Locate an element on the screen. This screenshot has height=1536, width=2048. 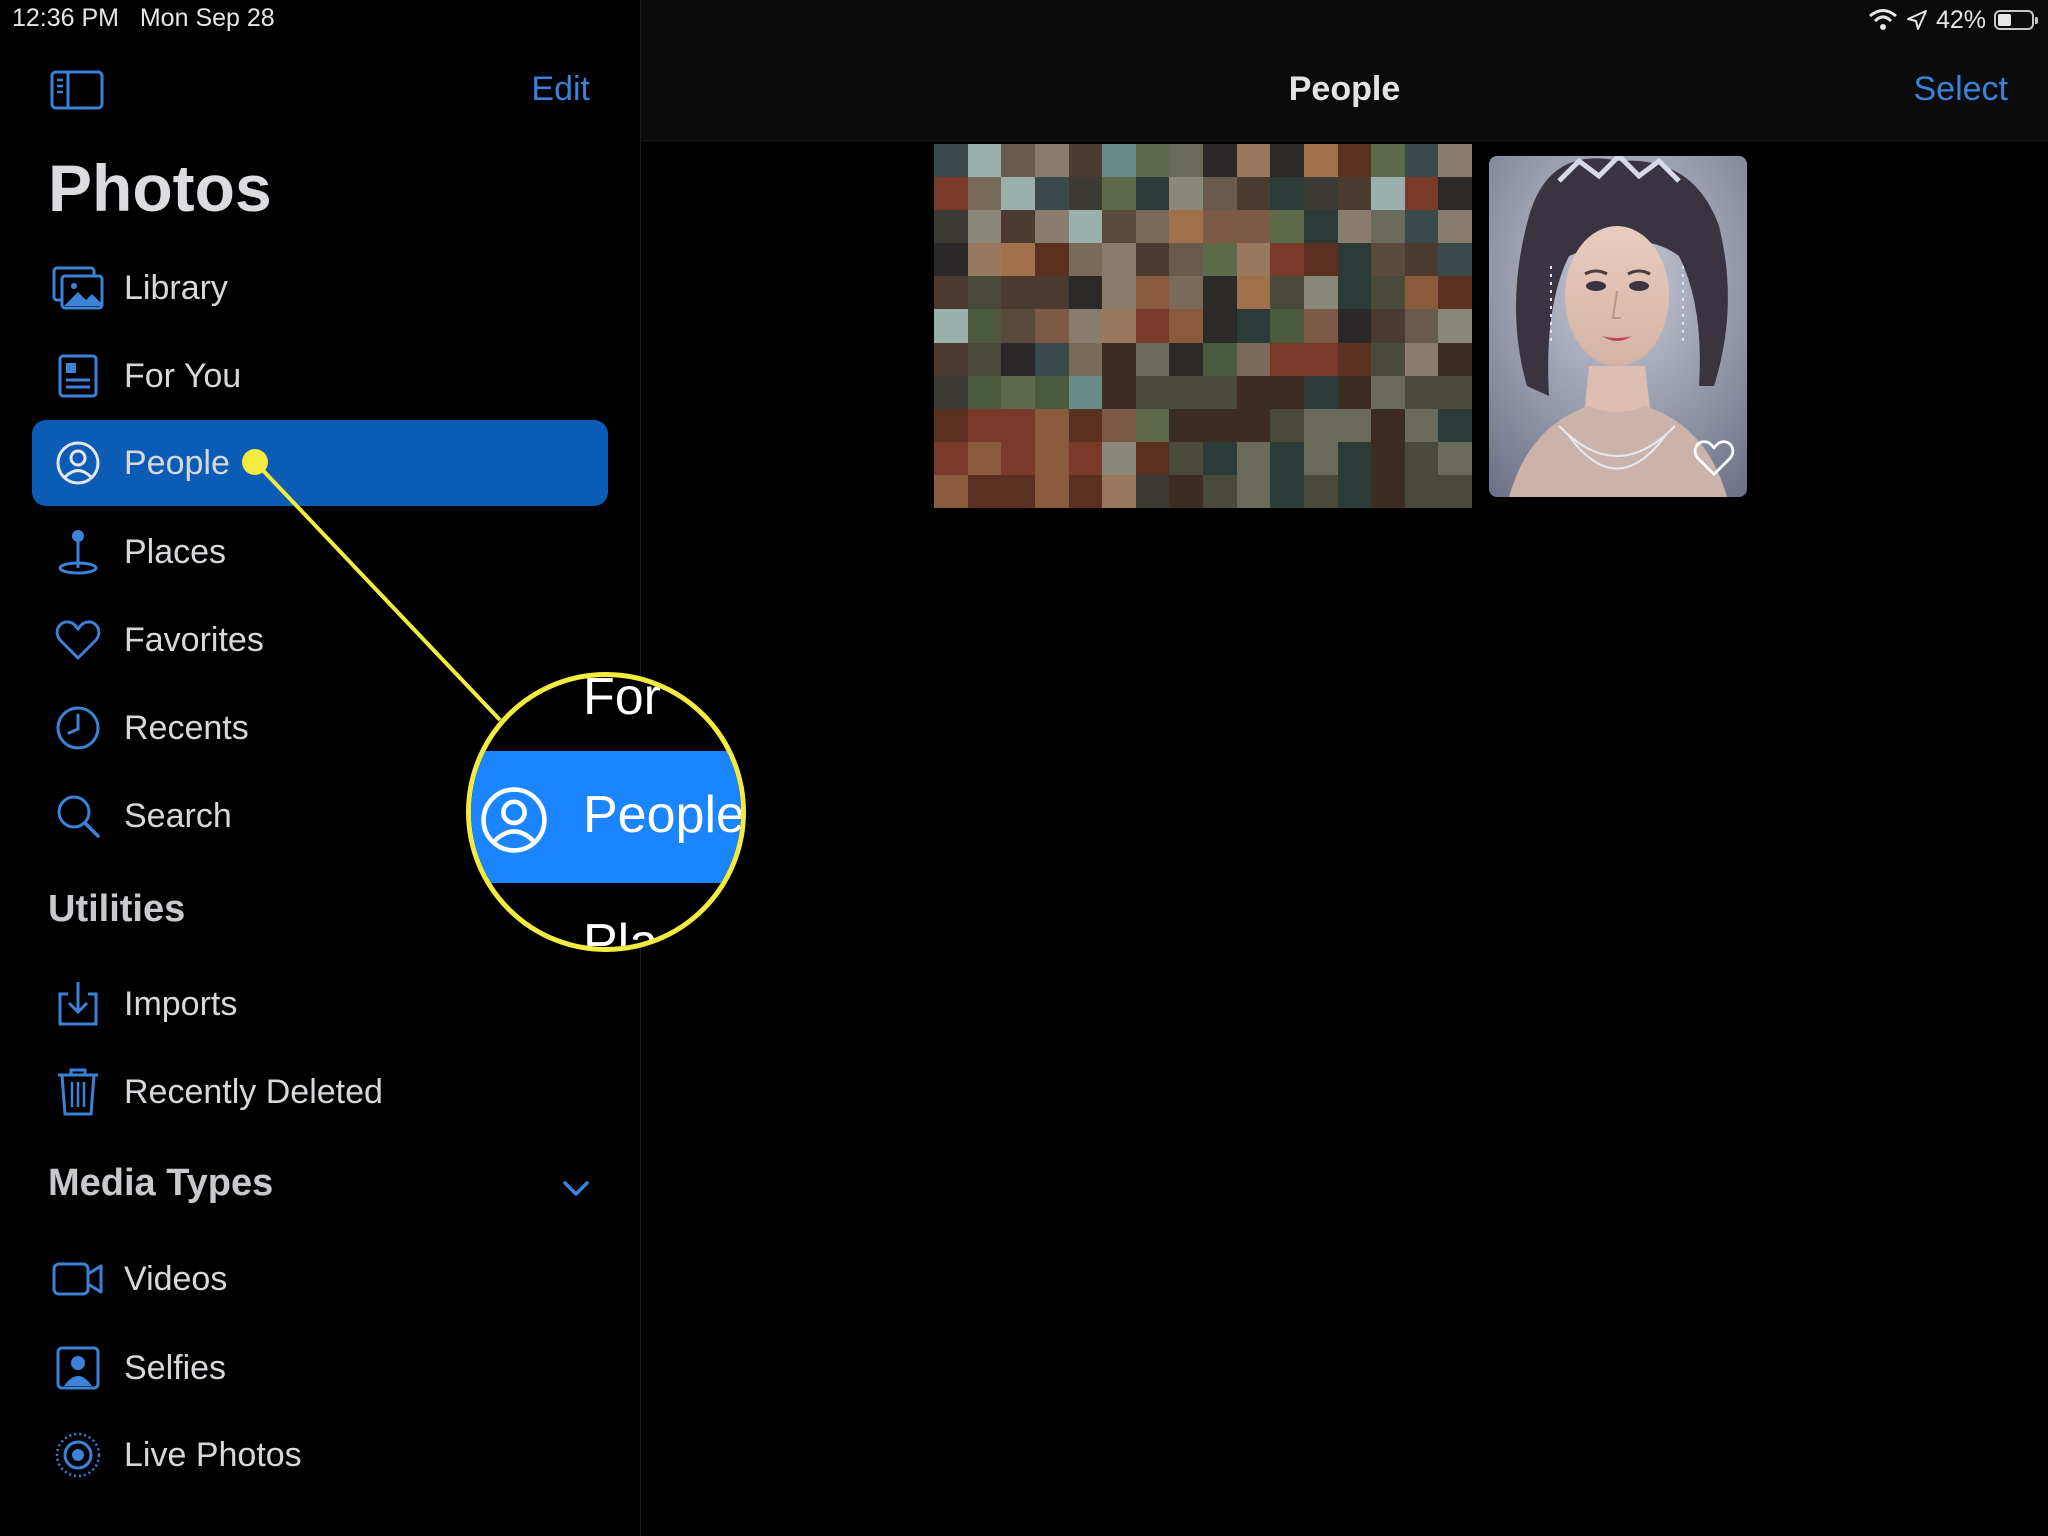
zoom-callout: For People Places is located at coordinates (606, 812).